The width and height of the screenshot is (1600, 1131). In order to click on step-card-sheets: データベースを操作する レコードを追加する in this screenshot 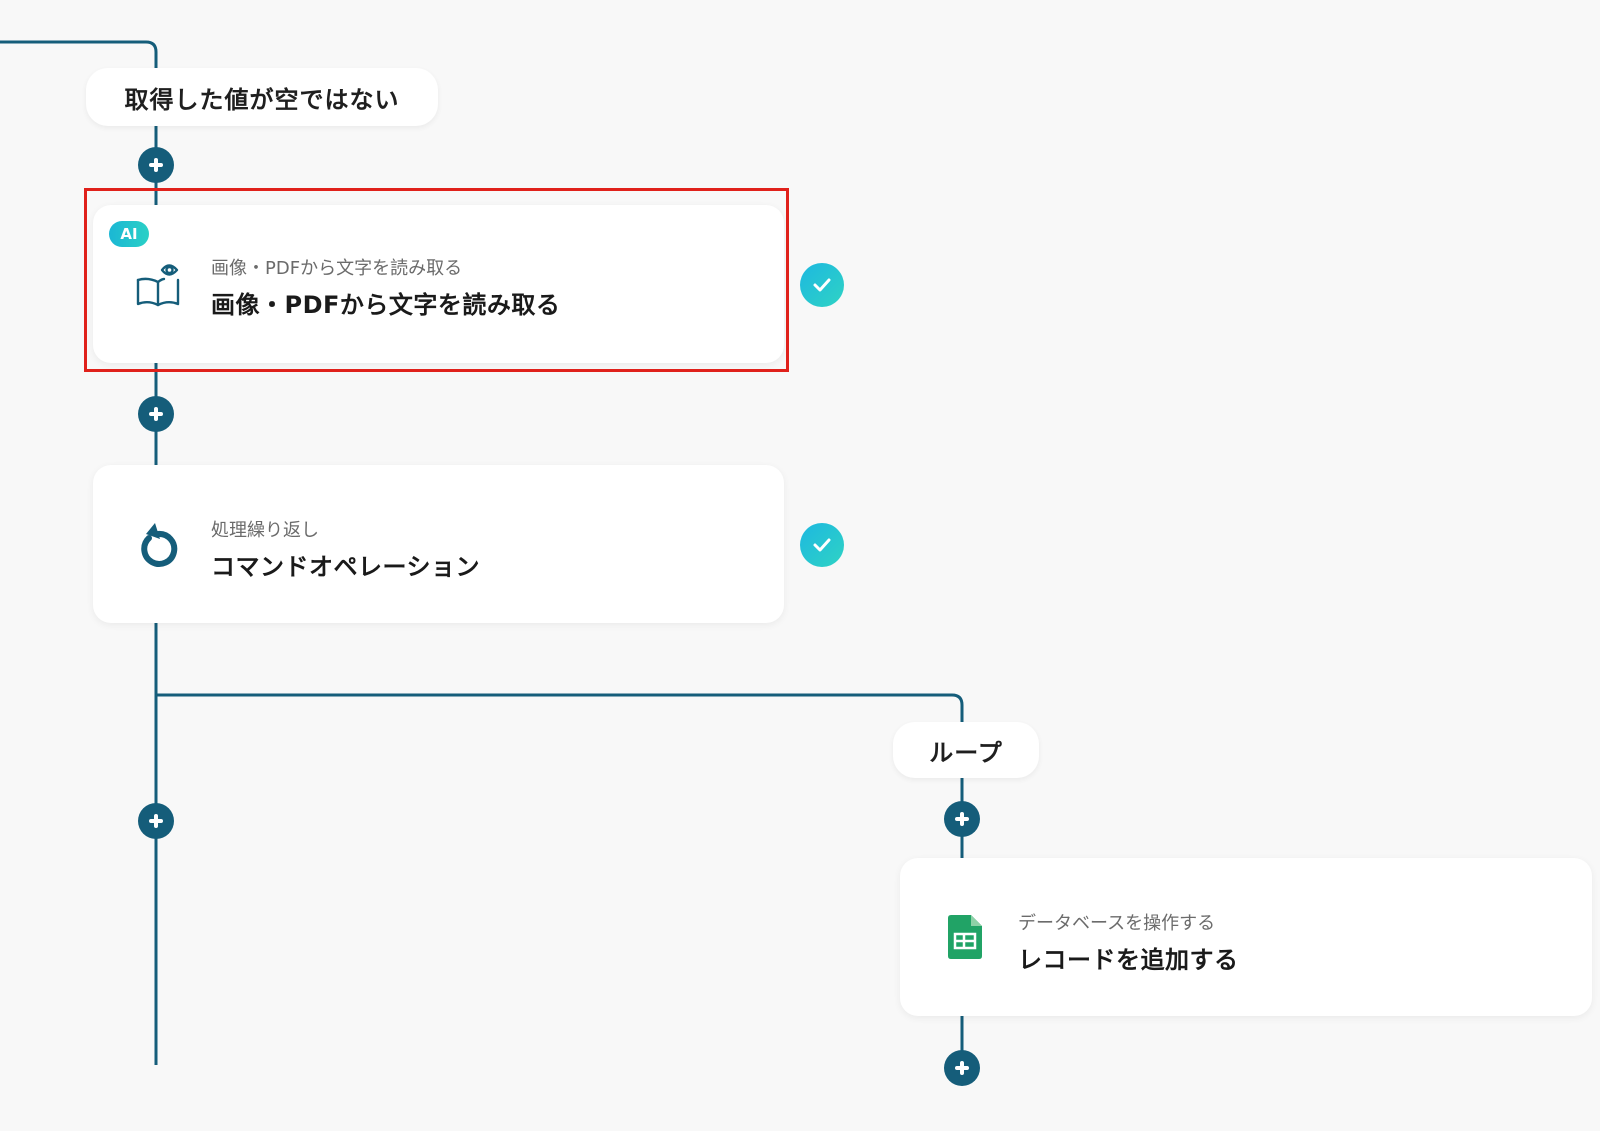, I will do `click(1246, 937)`.